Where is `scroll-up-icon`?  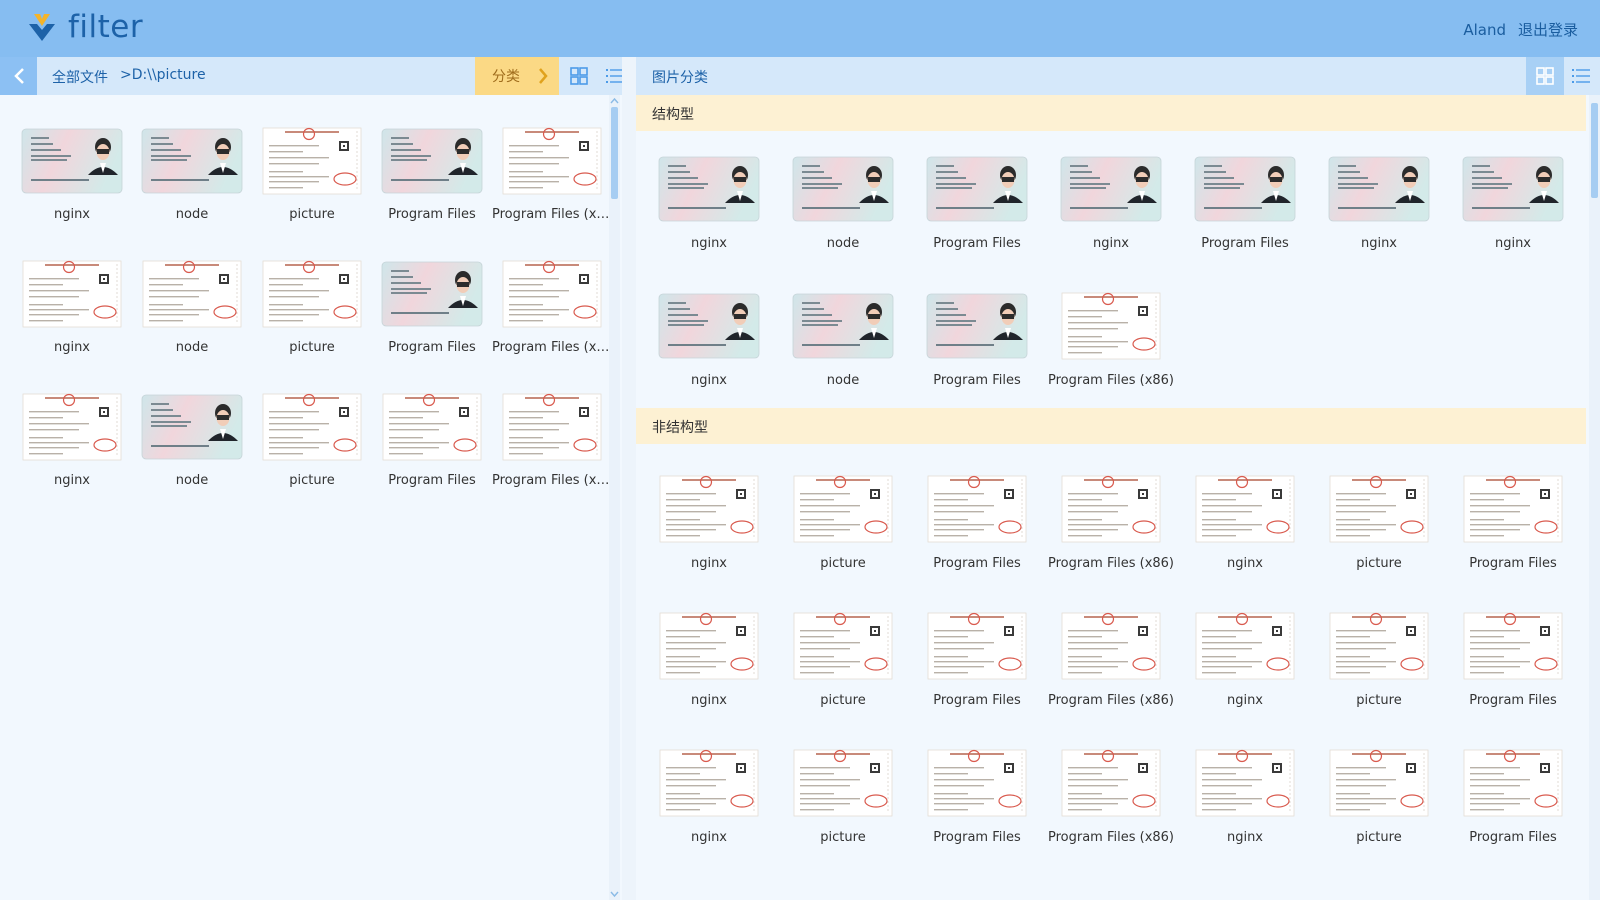 scroll-up-icon is located at coordinates (614, 101).